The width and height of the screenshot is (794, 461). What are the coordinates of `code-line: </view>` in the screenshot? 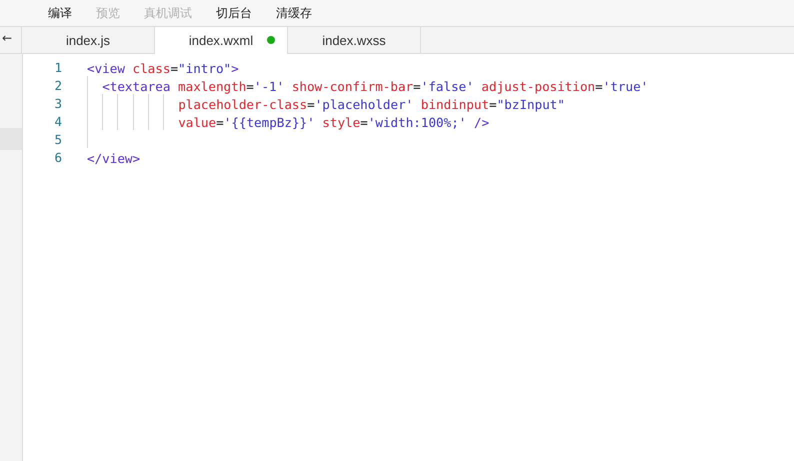 It's located at (113, 158).